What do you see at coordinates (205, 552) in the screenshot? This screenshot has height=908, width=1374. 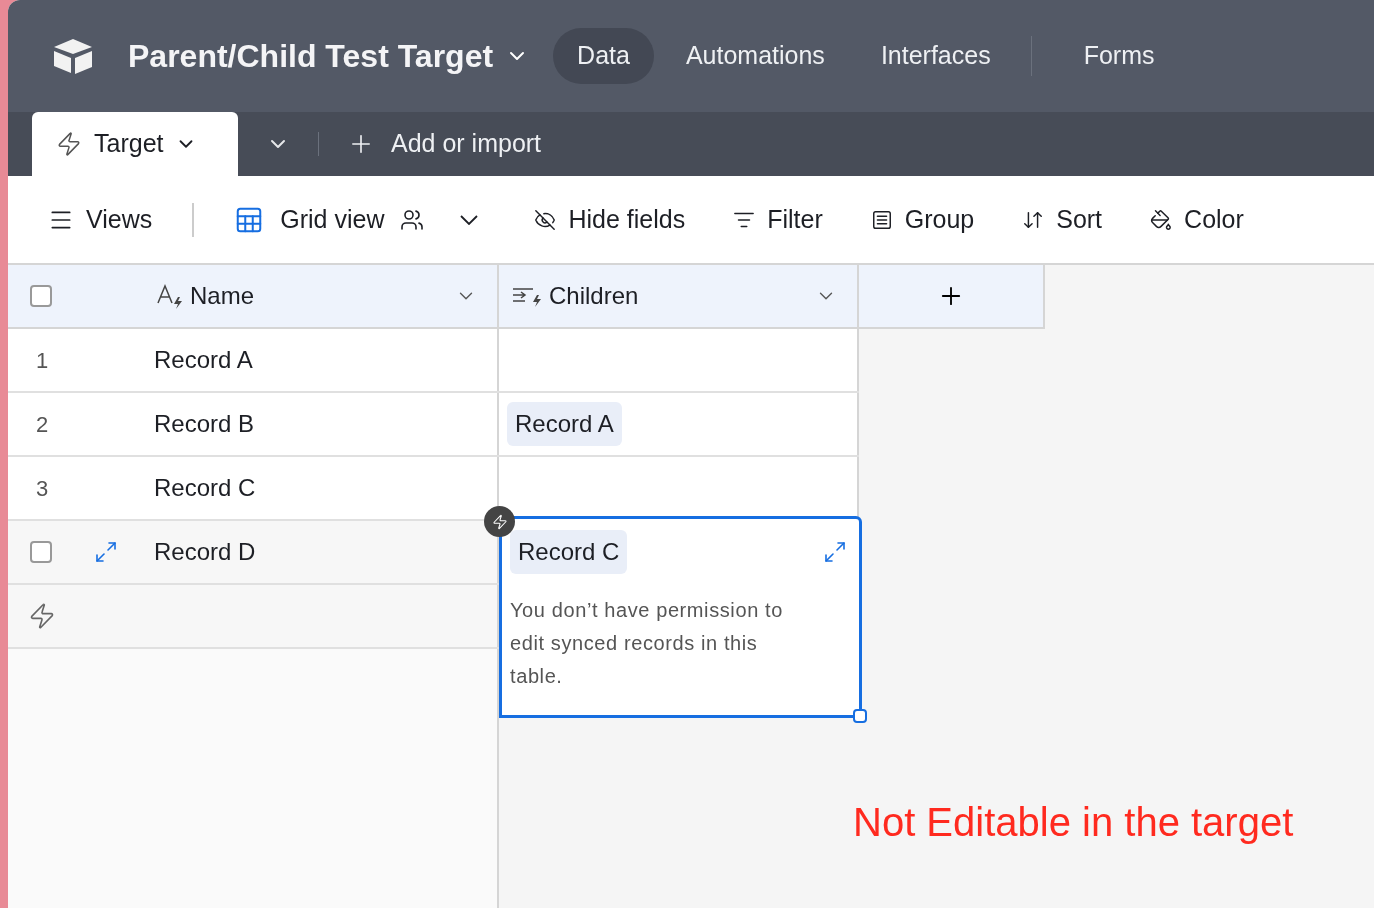 I see `table-cell-text: Record D` at bounding box center [205, 552].